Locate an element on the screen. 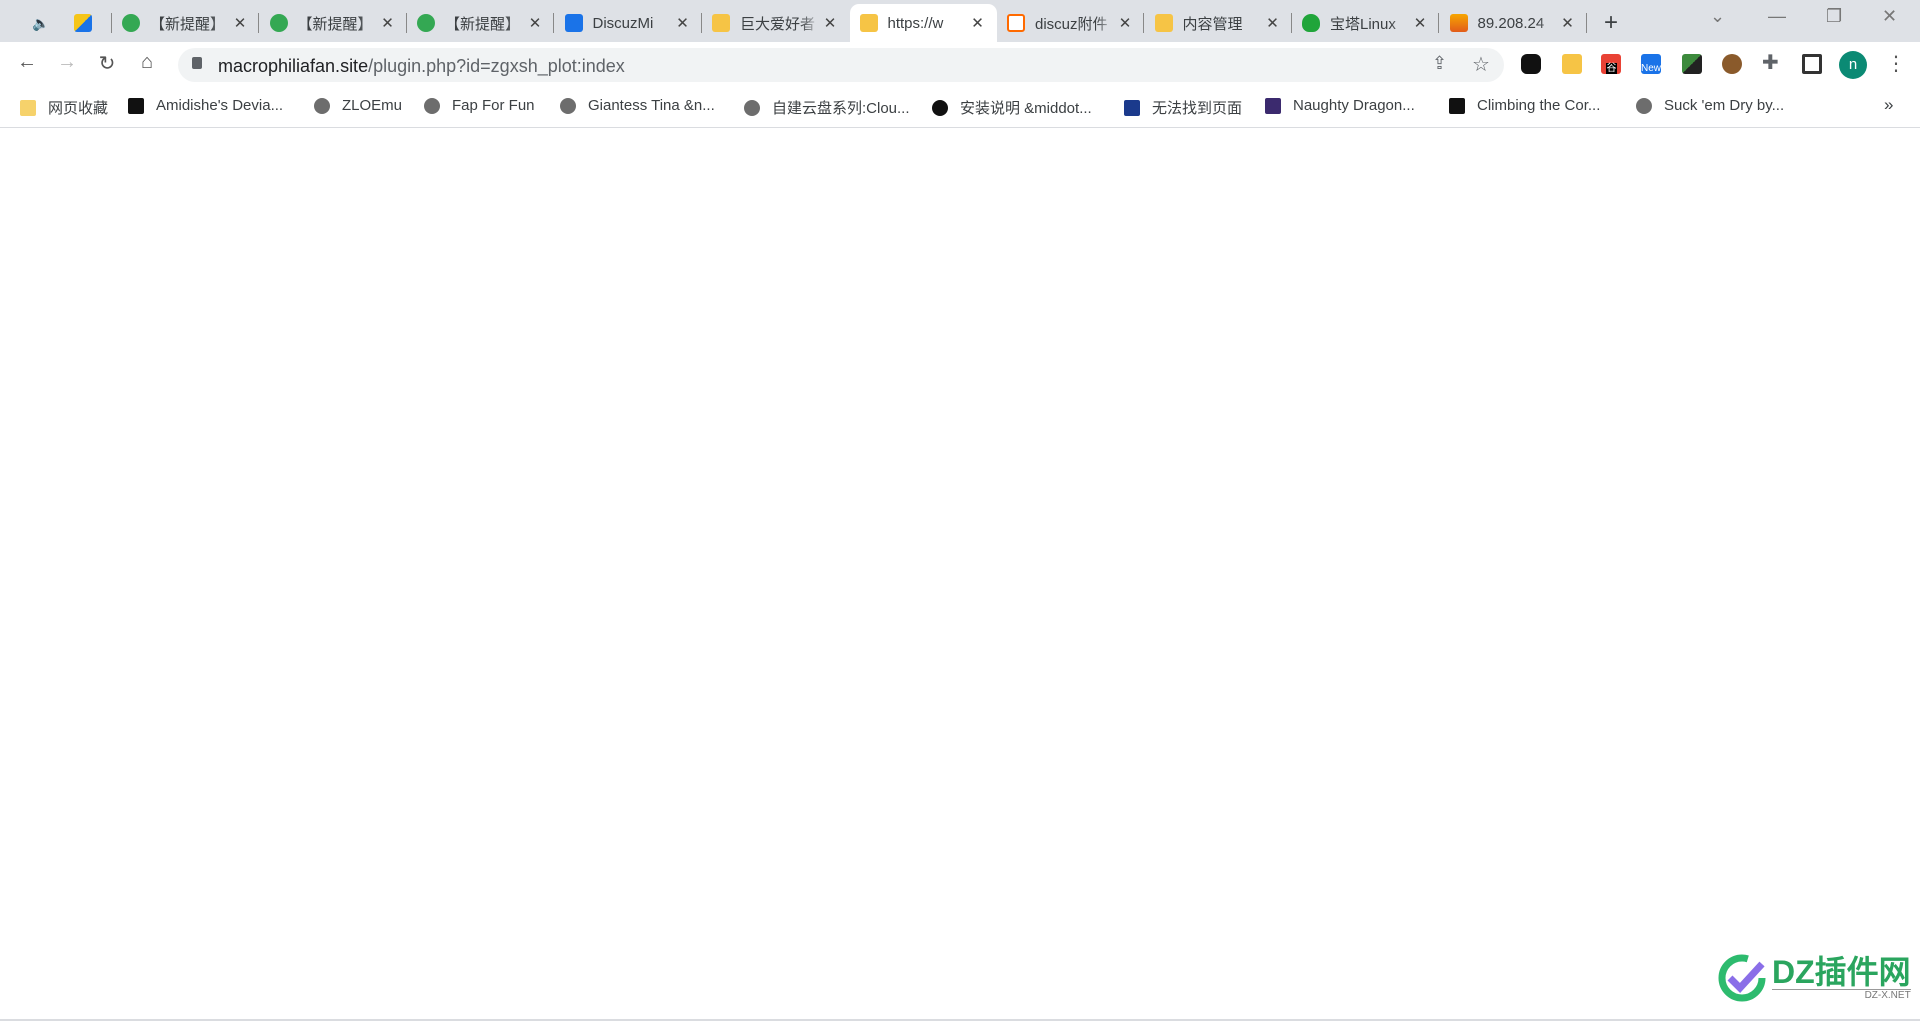 This screenshot has height=1021, width=1920. side-panel-icon is located at coordinates (1812, 64).